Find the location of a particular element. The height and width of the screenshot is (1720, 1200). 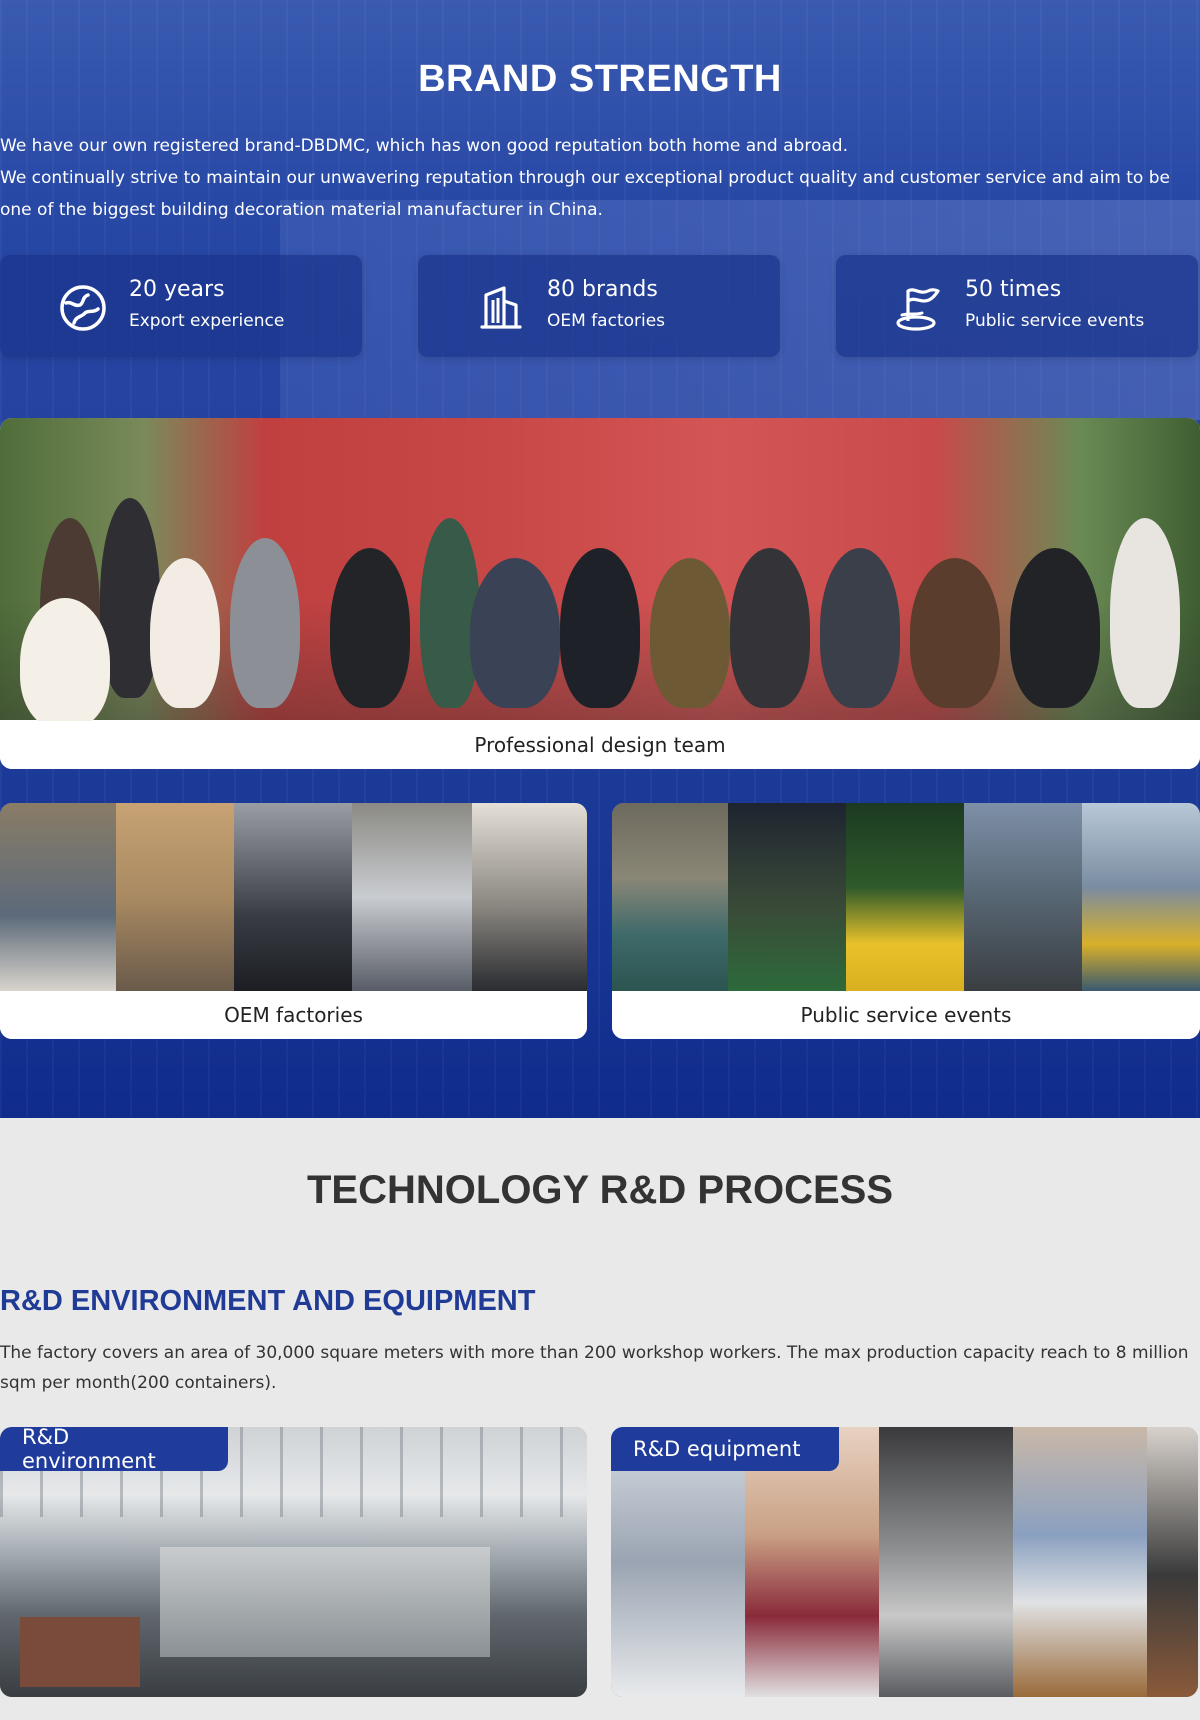

stat-value: 80 brands is located at coordinates (602, 289).